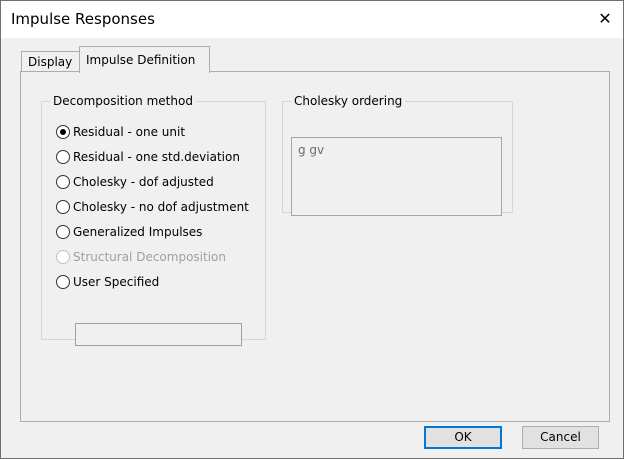 This screenshot has height=459, width=624. I want to click on cholesky-ordering-group: Cholesky ordering g gv, so click(397, 155).